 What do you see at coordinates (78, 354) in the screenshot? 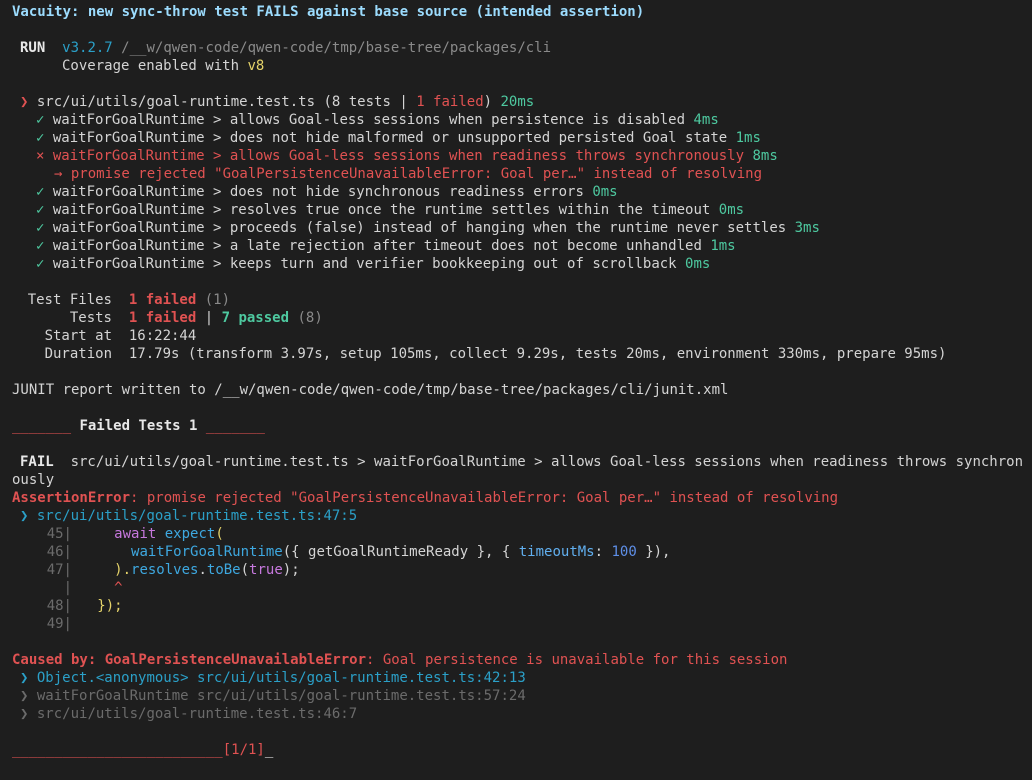
I see `summary-label: Duration` at bounding box center [78, 354].